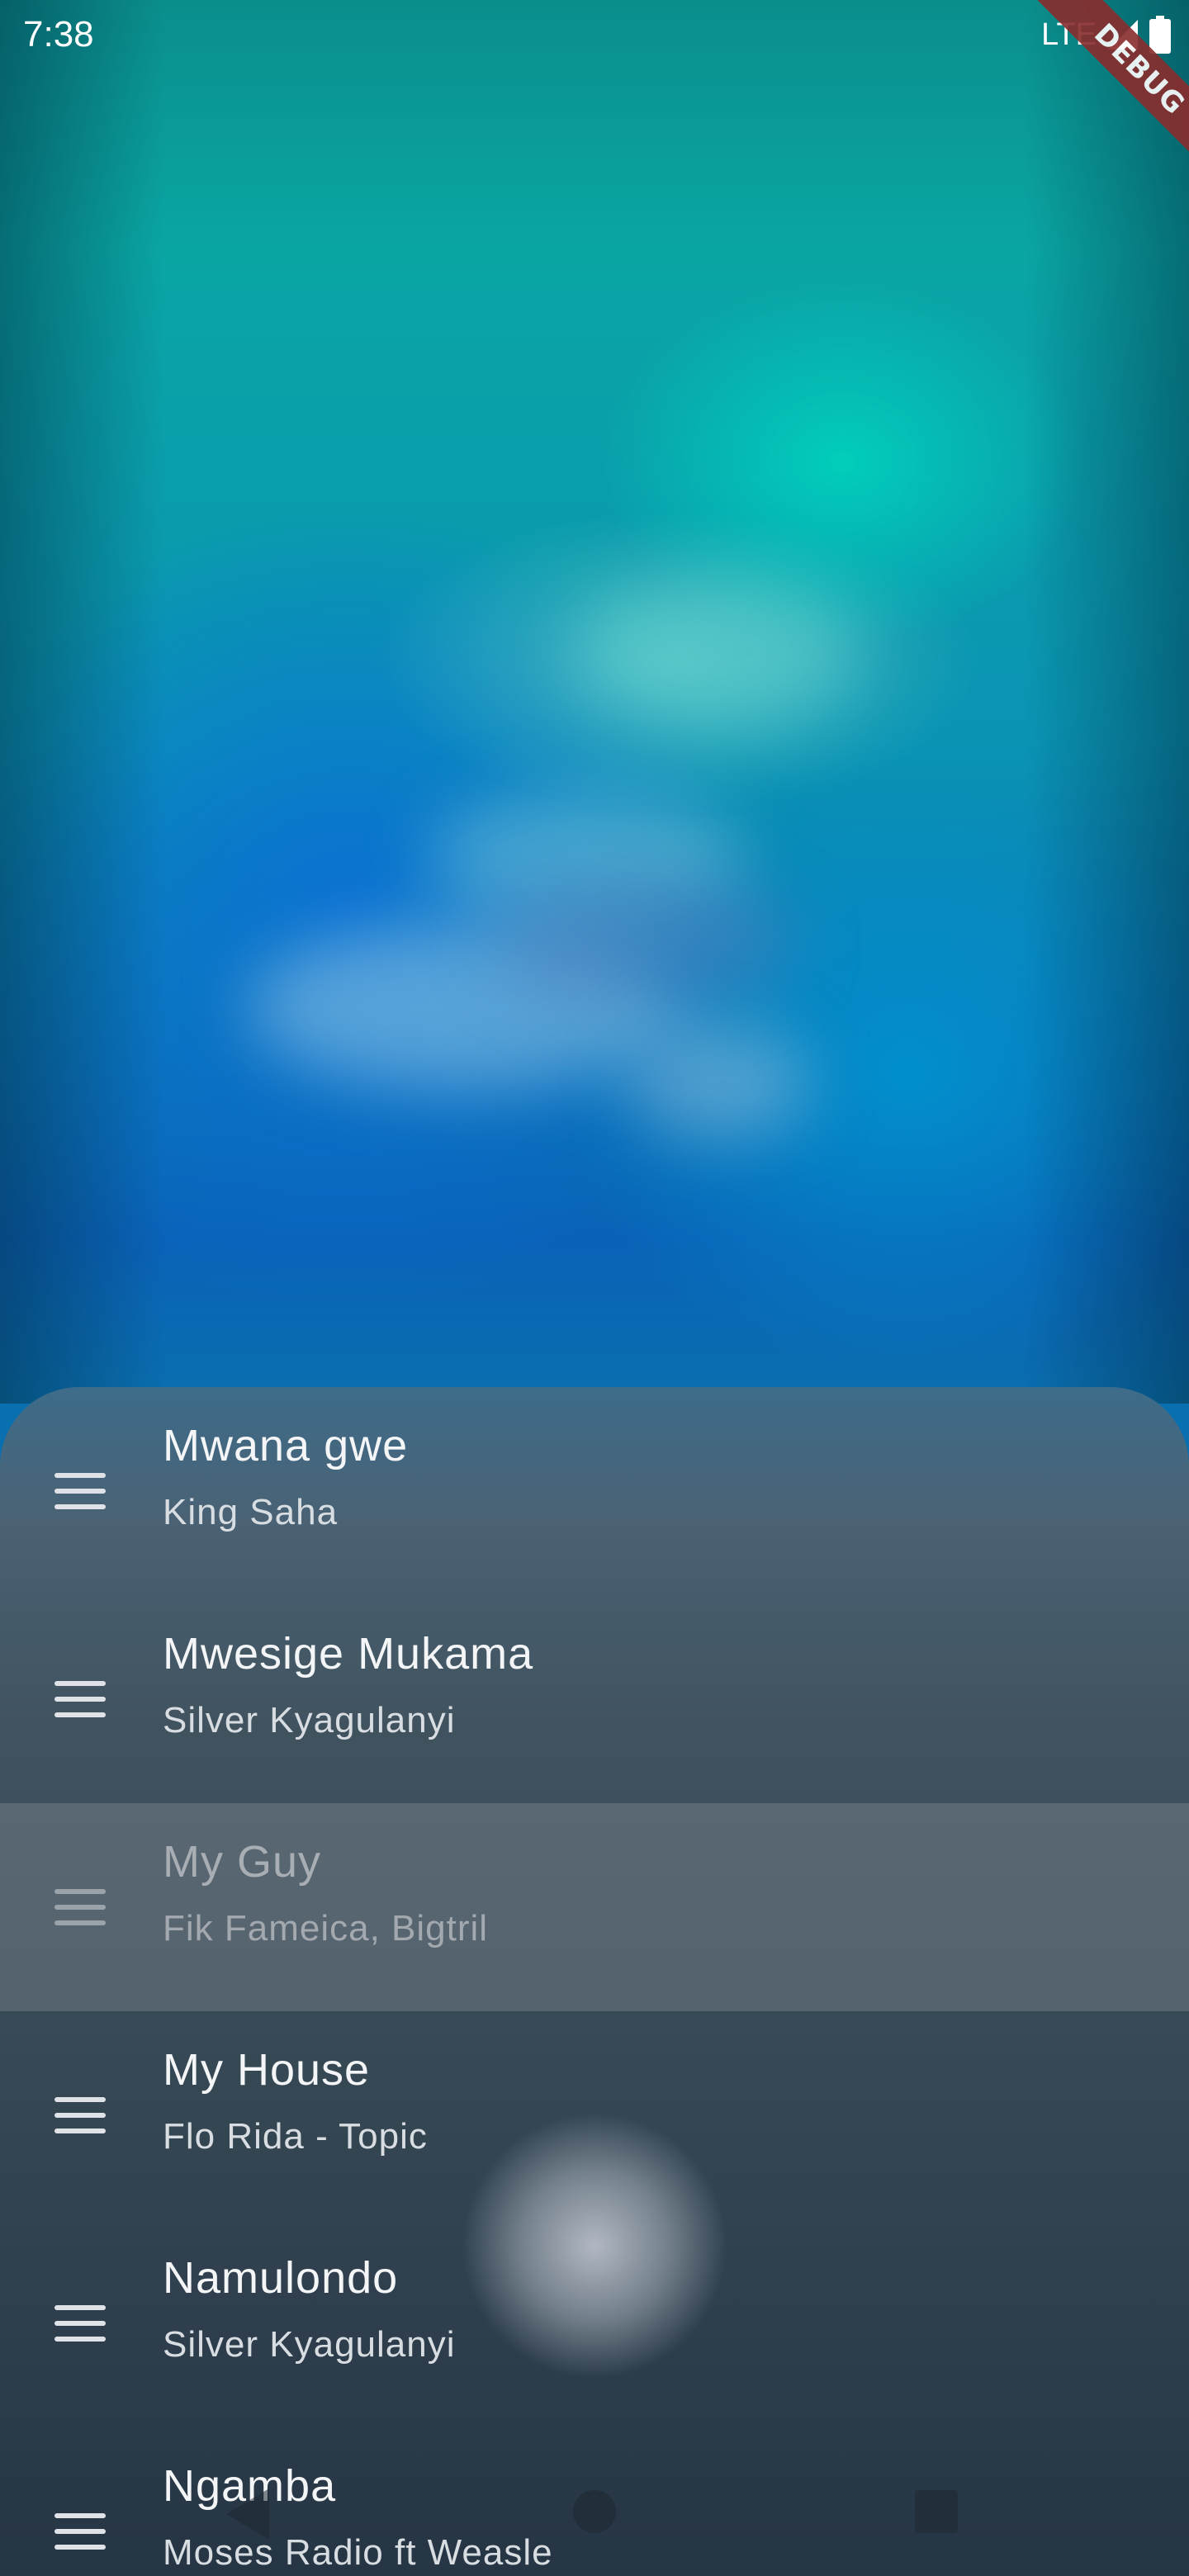 The width and height of the screenshot is (1189, 2576). Describe the element at coordinates (594, 34) in the screenshot. I see `status-bar: 7:38 LTE` at that location.